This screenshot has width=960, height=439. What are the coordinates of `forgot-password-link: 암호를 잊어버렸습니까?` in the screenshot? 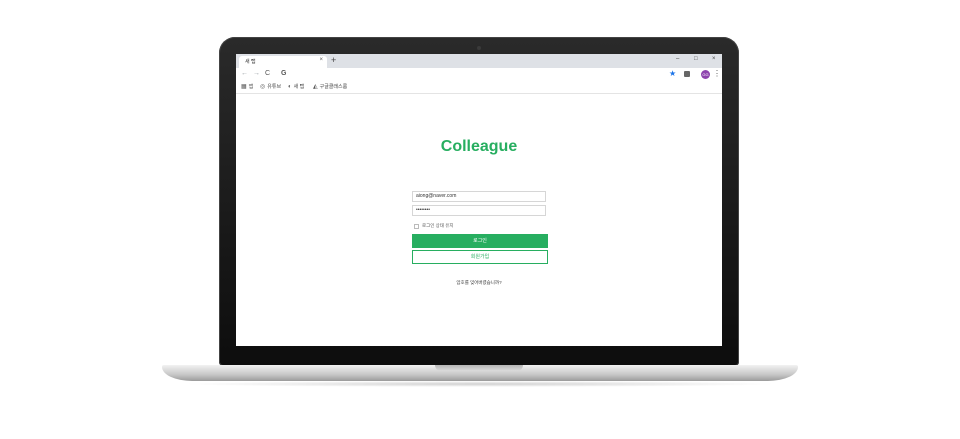 It's located at (479, 283).